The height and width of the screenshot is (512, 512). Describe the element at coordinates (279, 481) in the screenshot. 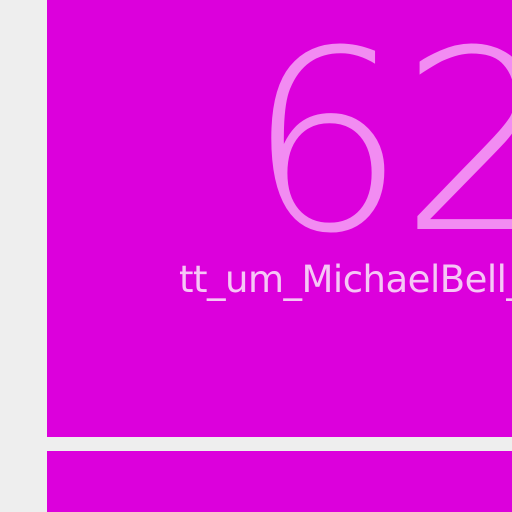

I see `project-tile-next` at that location.